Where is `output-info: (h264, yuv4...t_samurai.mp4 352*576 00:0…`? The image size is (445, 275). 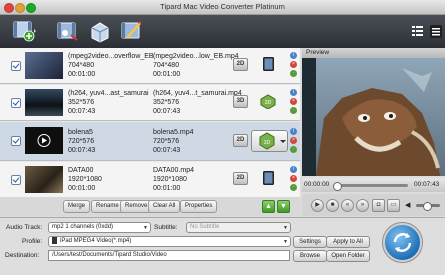
output-info: (h264, yuv4...t_samurai.mp4 352*576 00:0… is located at coordinates (197, 102).